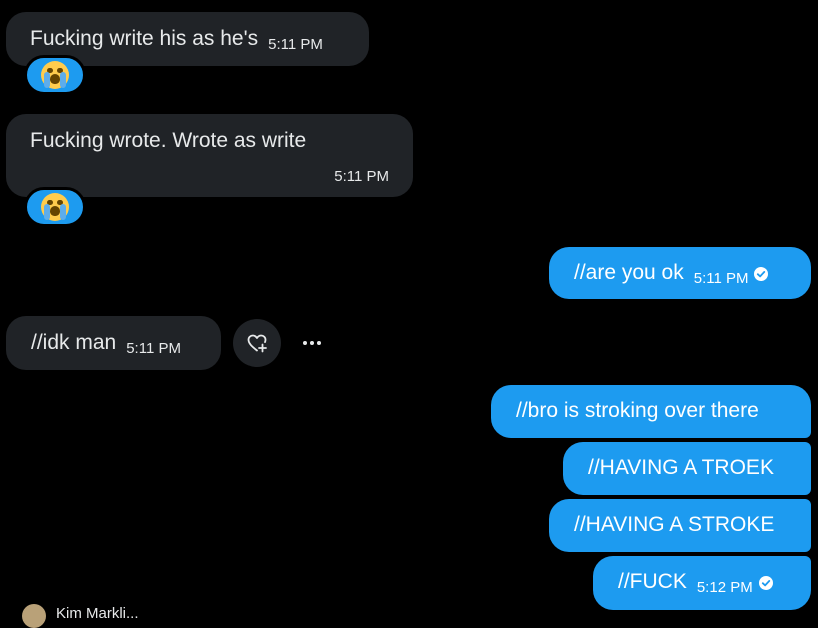 The height and width of the screenshot is (628, 818). I want to click on message-bubble-outgoing: //FUCK 5:12 PM, so click(702, 583).